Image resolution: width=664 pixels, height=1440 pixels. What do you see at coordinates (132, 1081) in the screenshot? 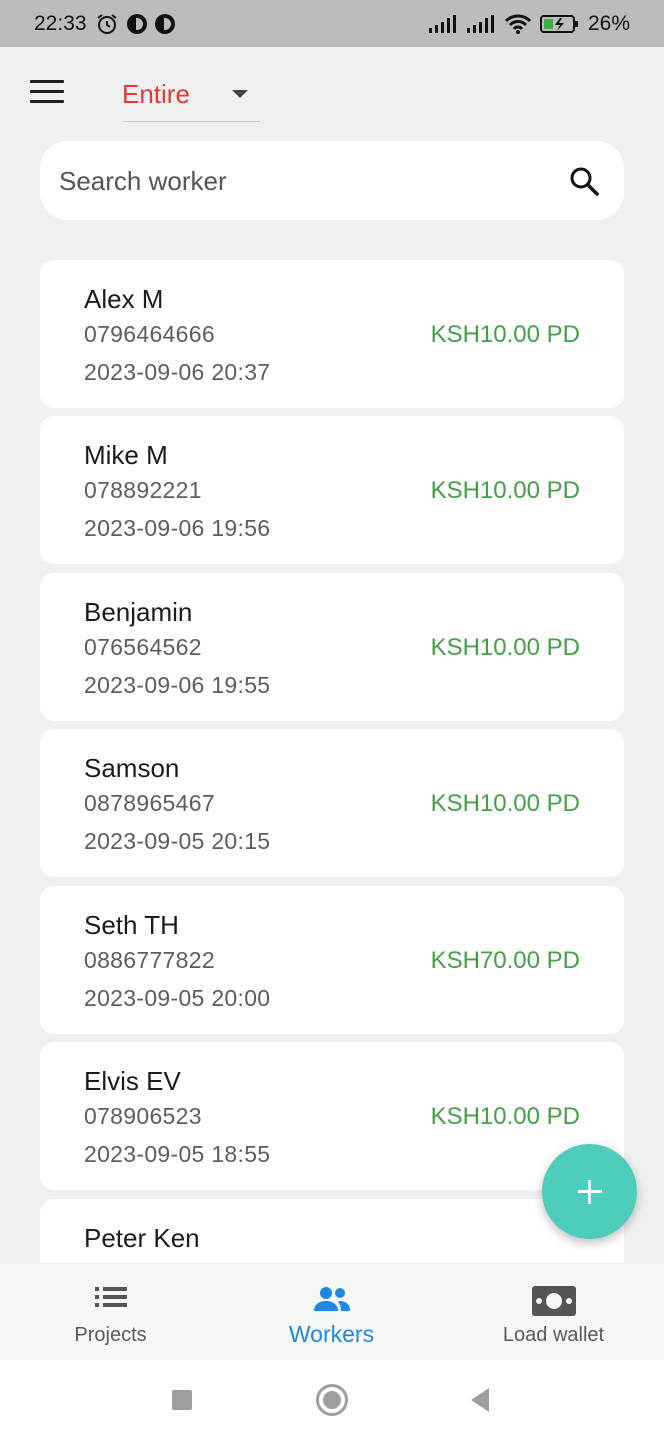
I see `worker-name: Elvis EV` at bounding box center [132, 1081].